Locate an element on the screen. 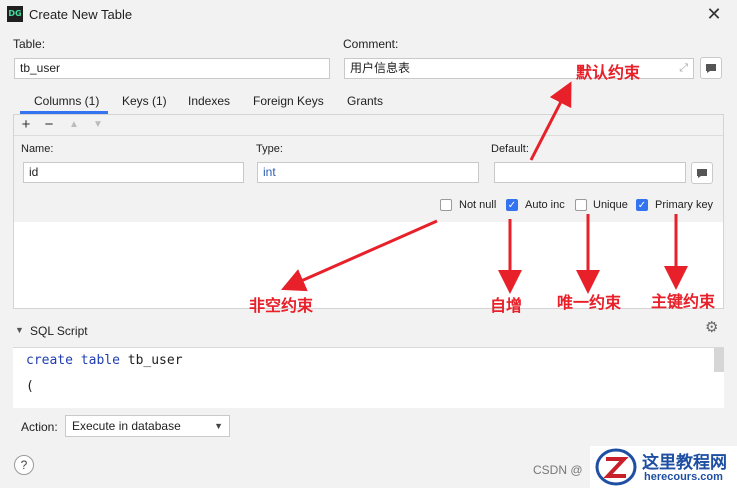  annotation-primary: 主键约束 is located at coordinates (683, 301).